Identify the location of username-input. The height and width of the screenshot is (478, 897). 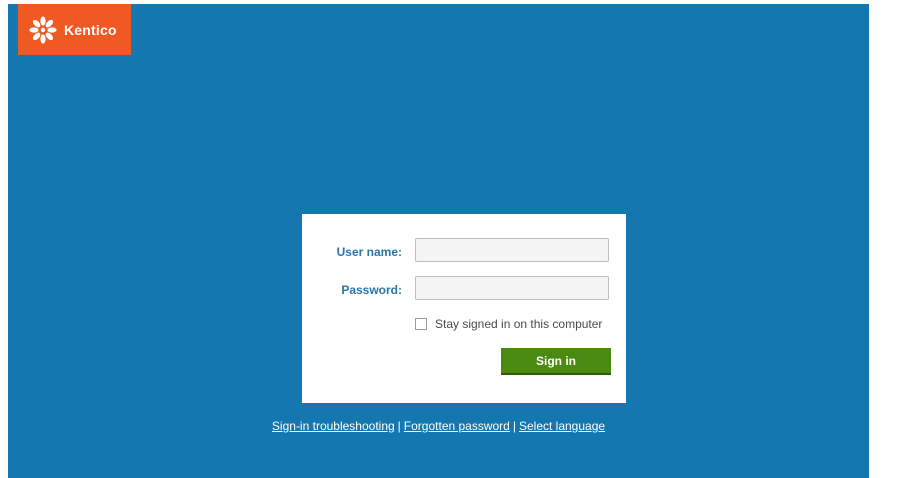
(512, 250).